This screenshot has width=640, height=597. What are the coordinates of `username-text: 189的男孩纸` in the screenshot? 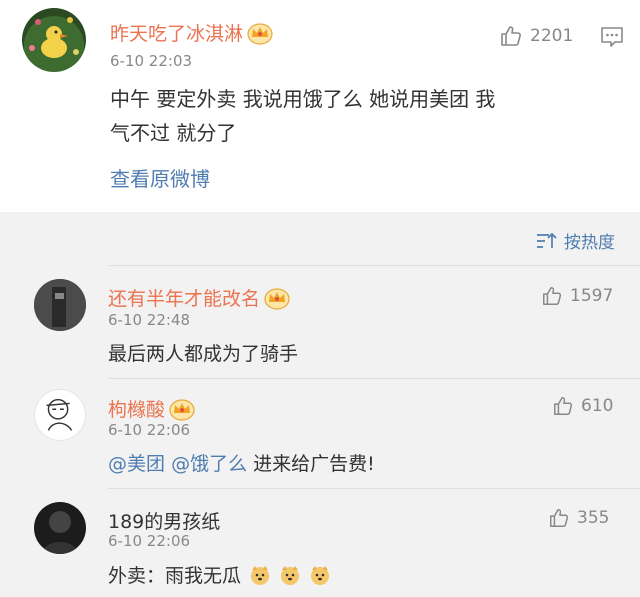 It's located at (164, 520).